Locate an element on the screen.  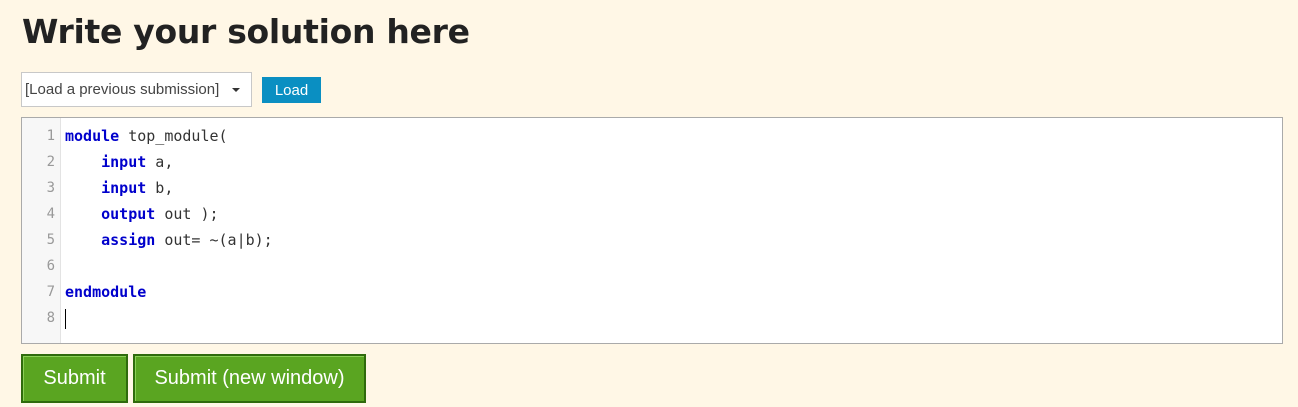
code-rest: b, is located at coordinates (160, 188).